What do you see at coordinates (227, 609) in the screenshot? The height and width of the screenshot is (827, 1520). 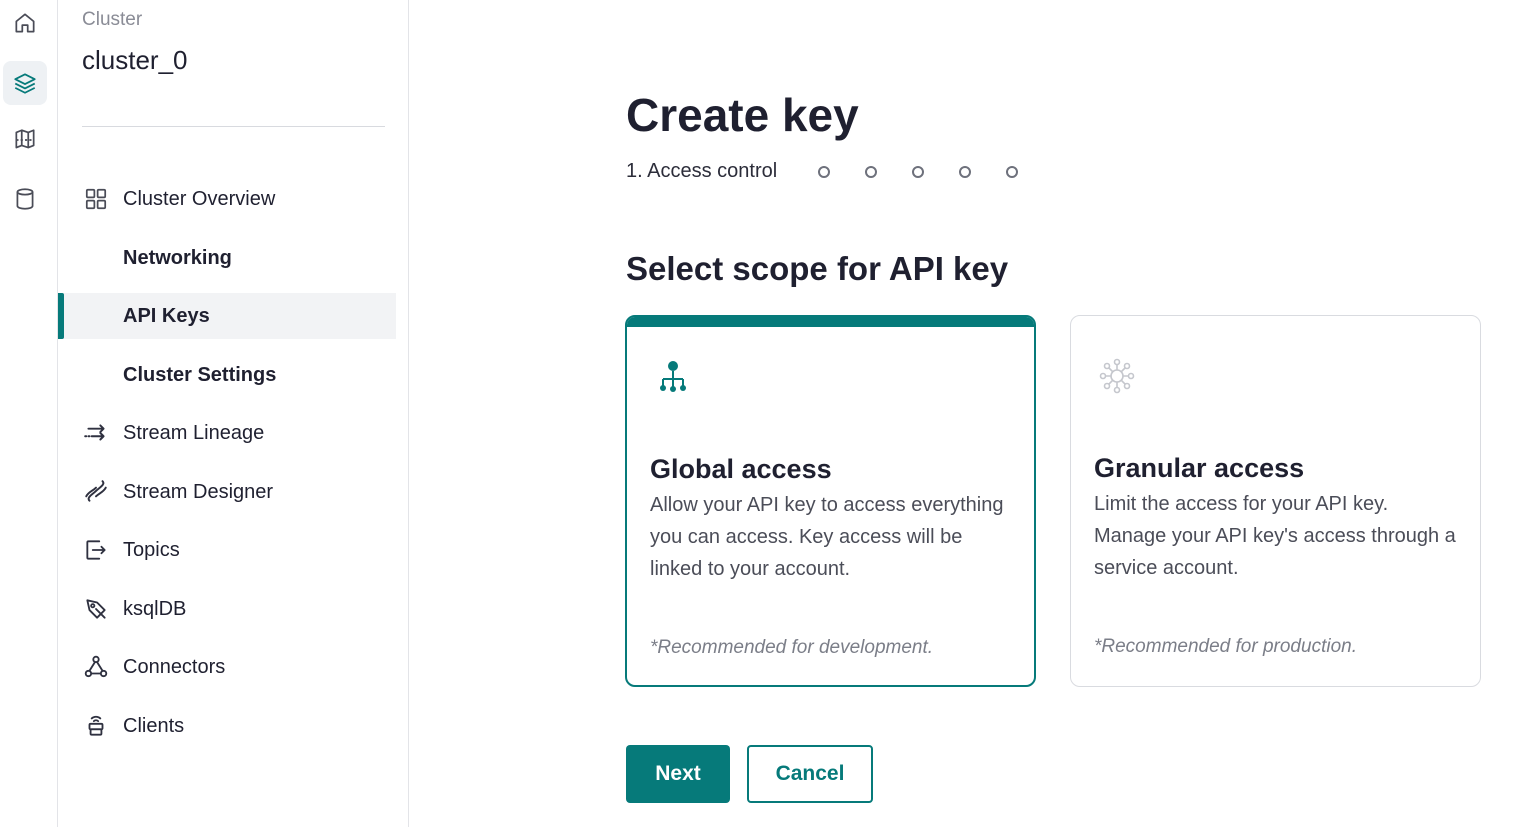 I see `sidebar-item-ksqldb: ksqlDB` at bounding box center [227, 609].